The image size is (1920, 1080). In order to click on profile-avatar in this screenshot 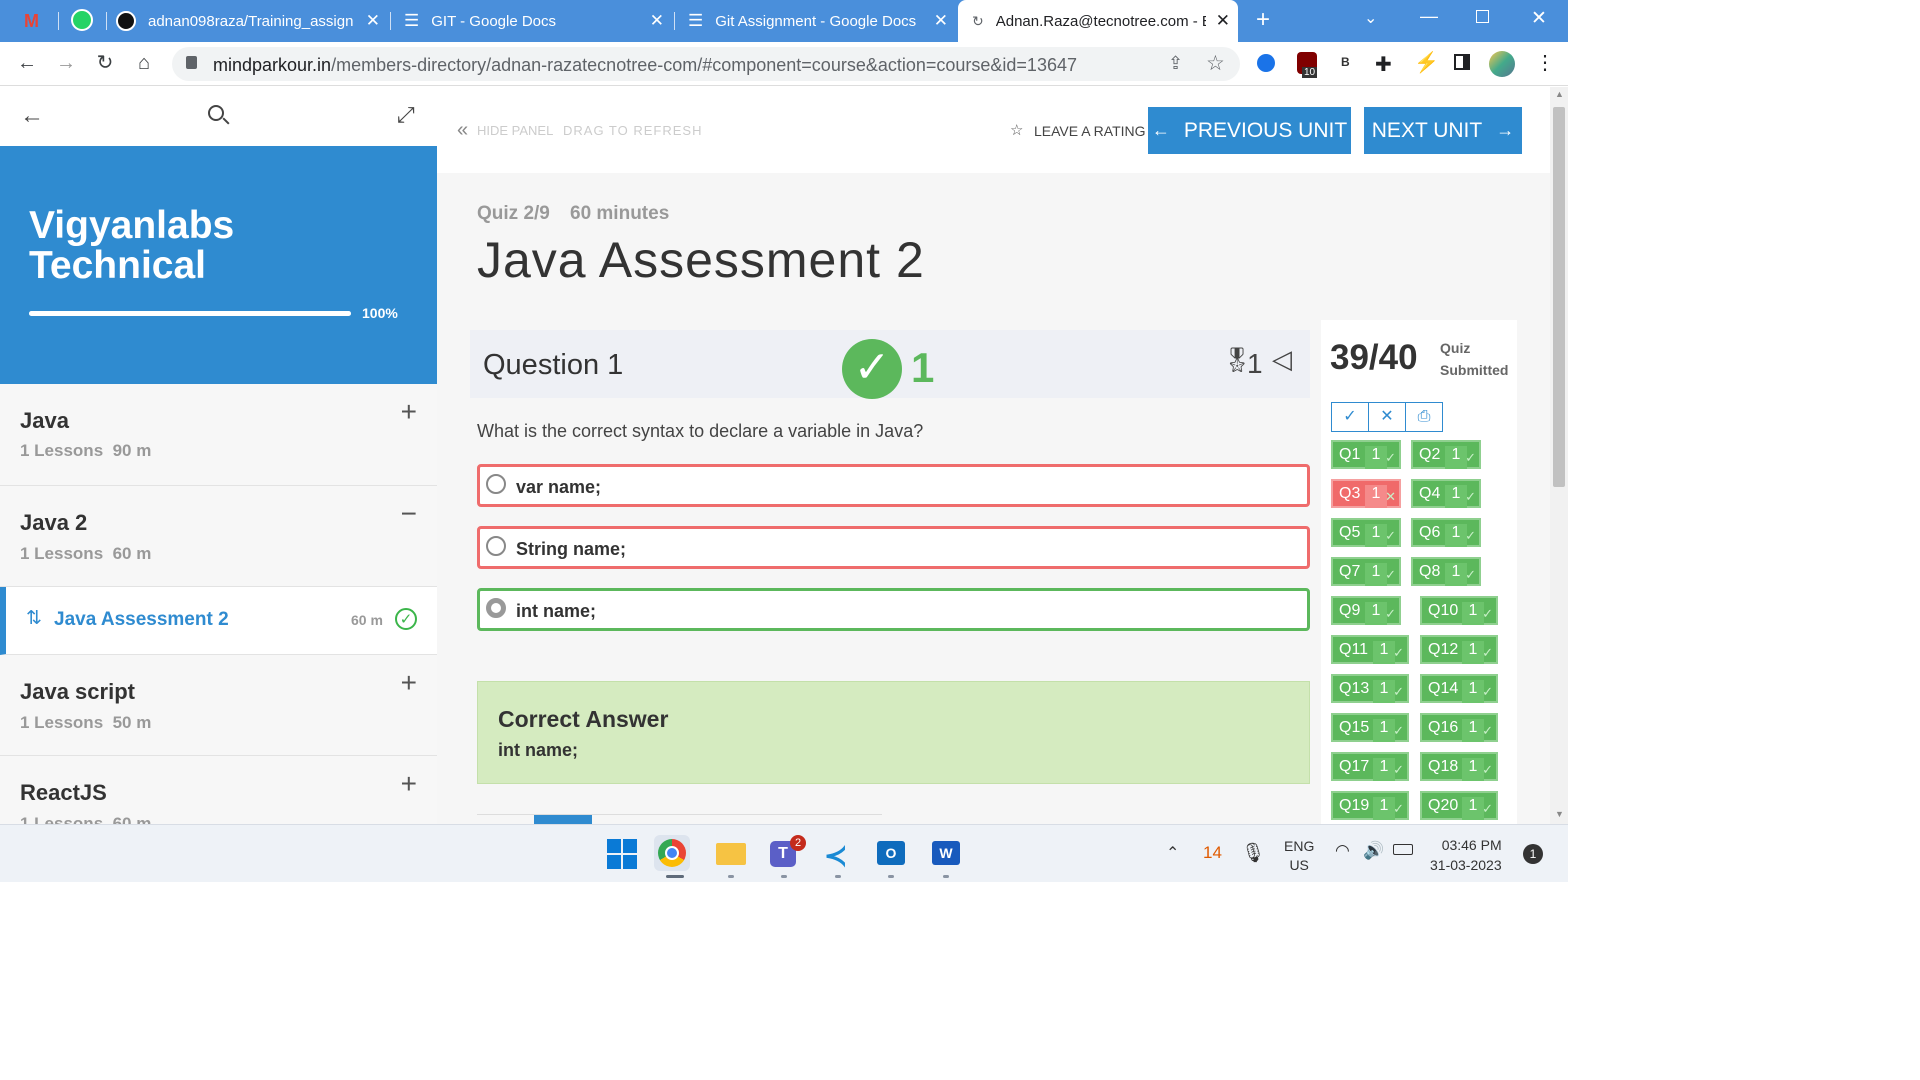, I will do `click(1502, 64)`.